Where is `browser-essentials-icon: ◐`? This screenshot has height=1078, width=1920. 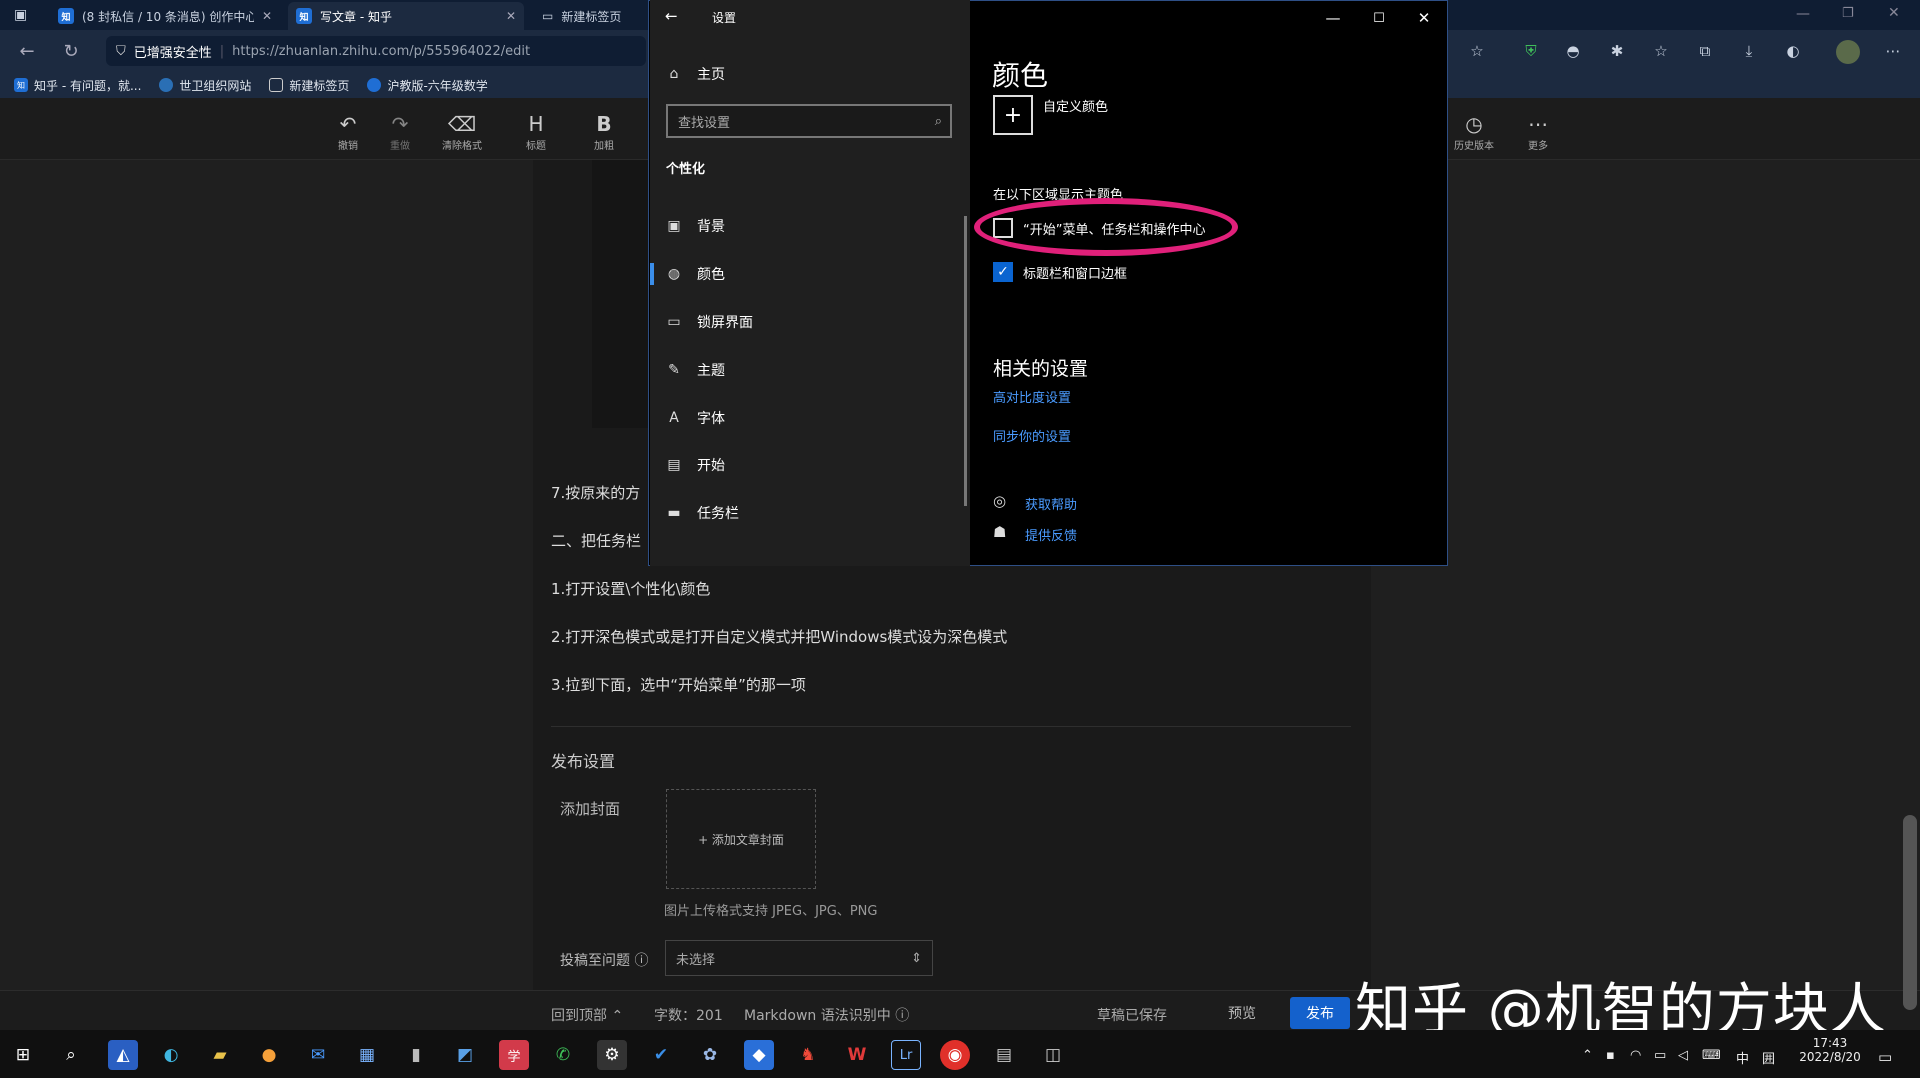
browser-essentials-icon: ◐ is located at coordinates (1793, 51).